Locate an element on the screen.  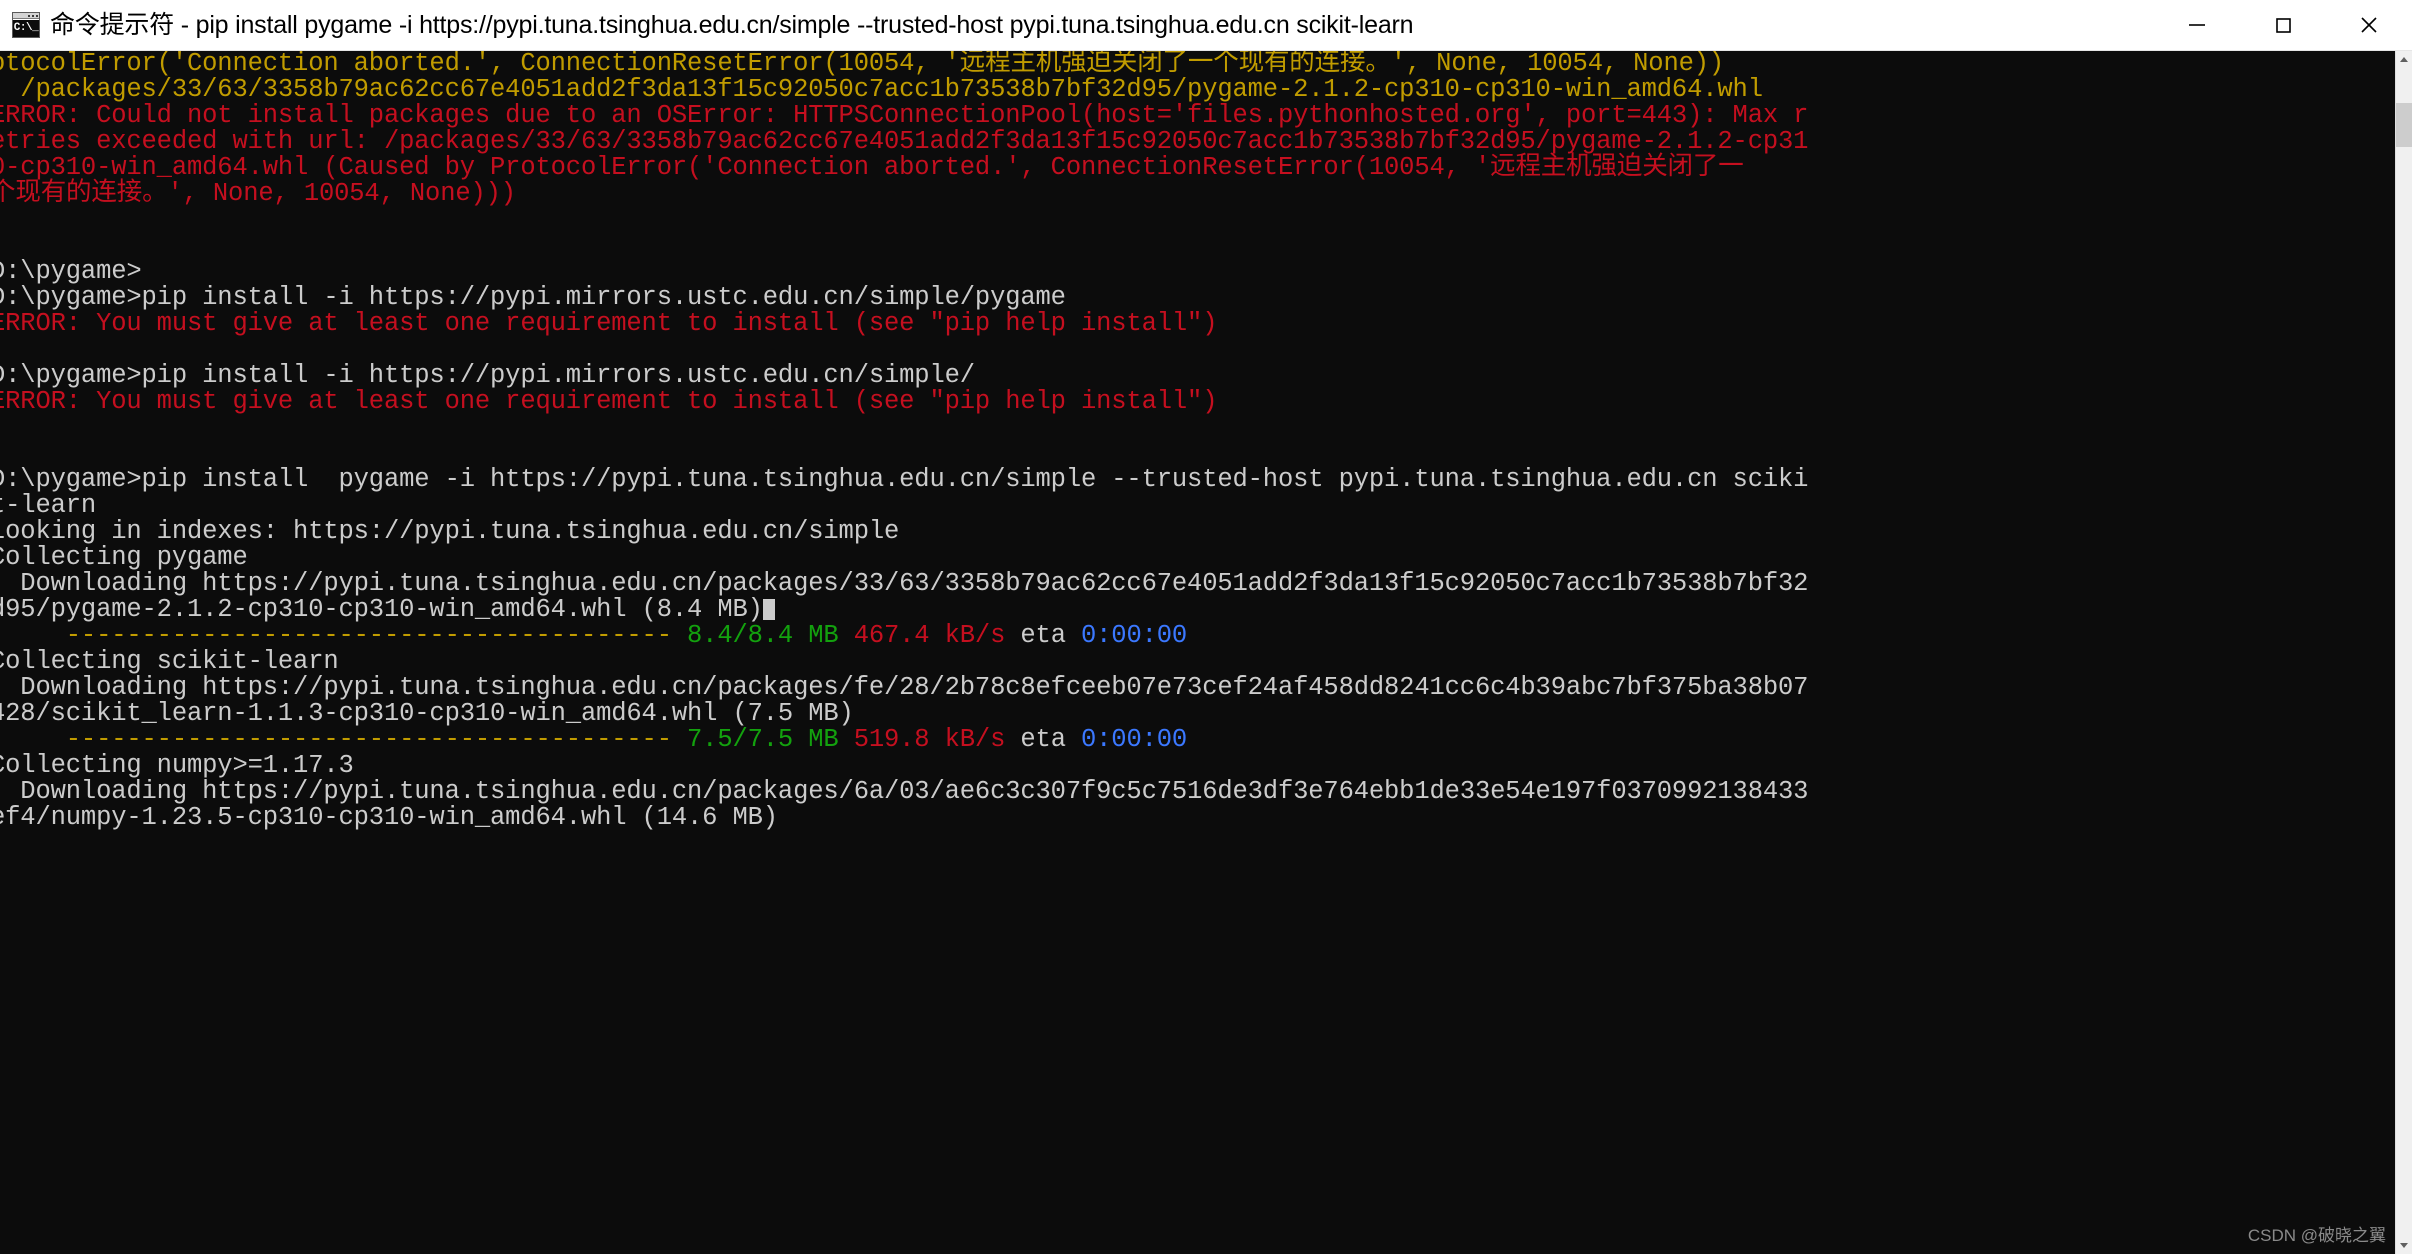
minimize-button is located at coordinates (2197, 25).